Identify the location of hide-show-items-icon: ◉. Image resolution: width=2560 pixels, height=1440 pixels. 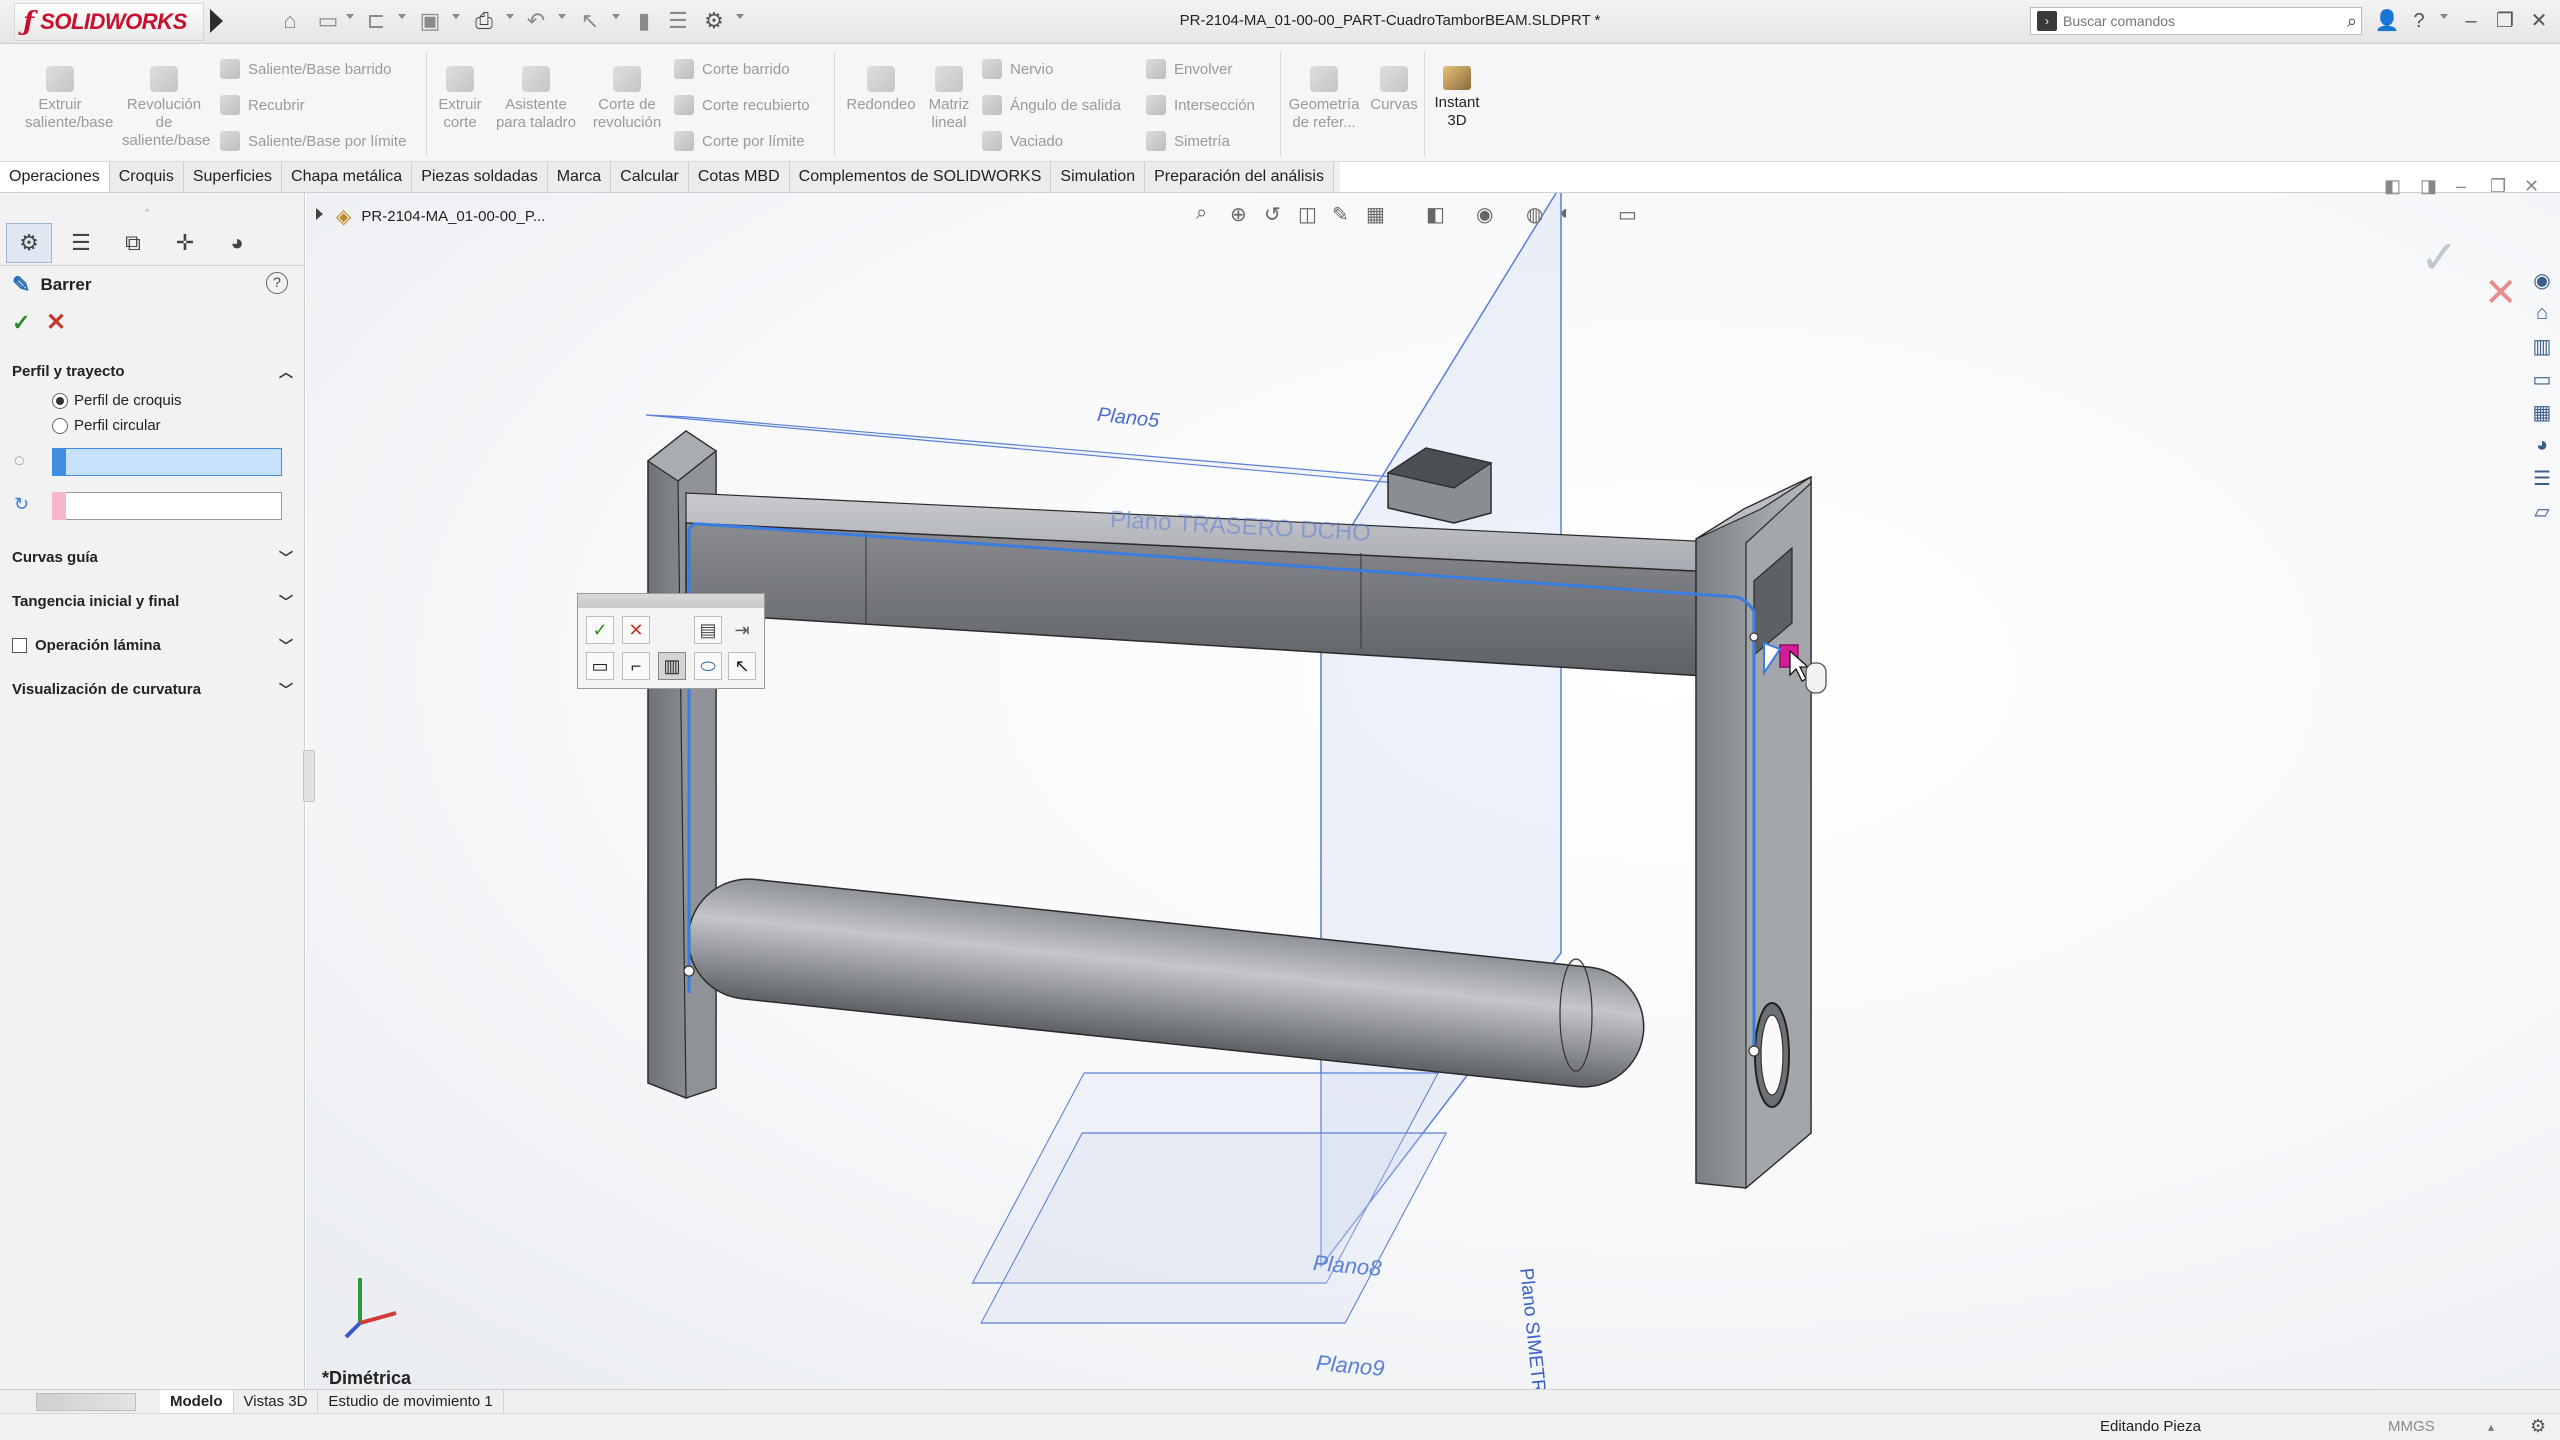
(1484, 214).